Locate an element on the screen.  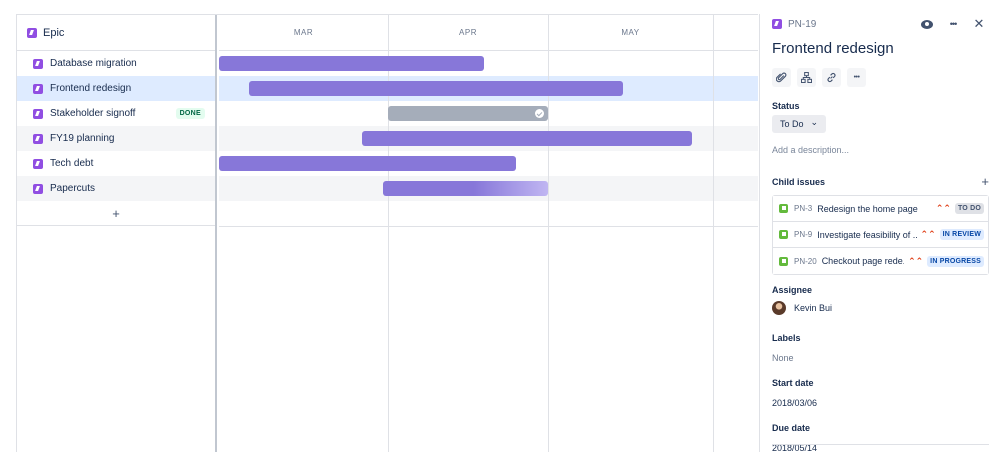
month-label-mar: MAR is located at coordinates (303, 32).